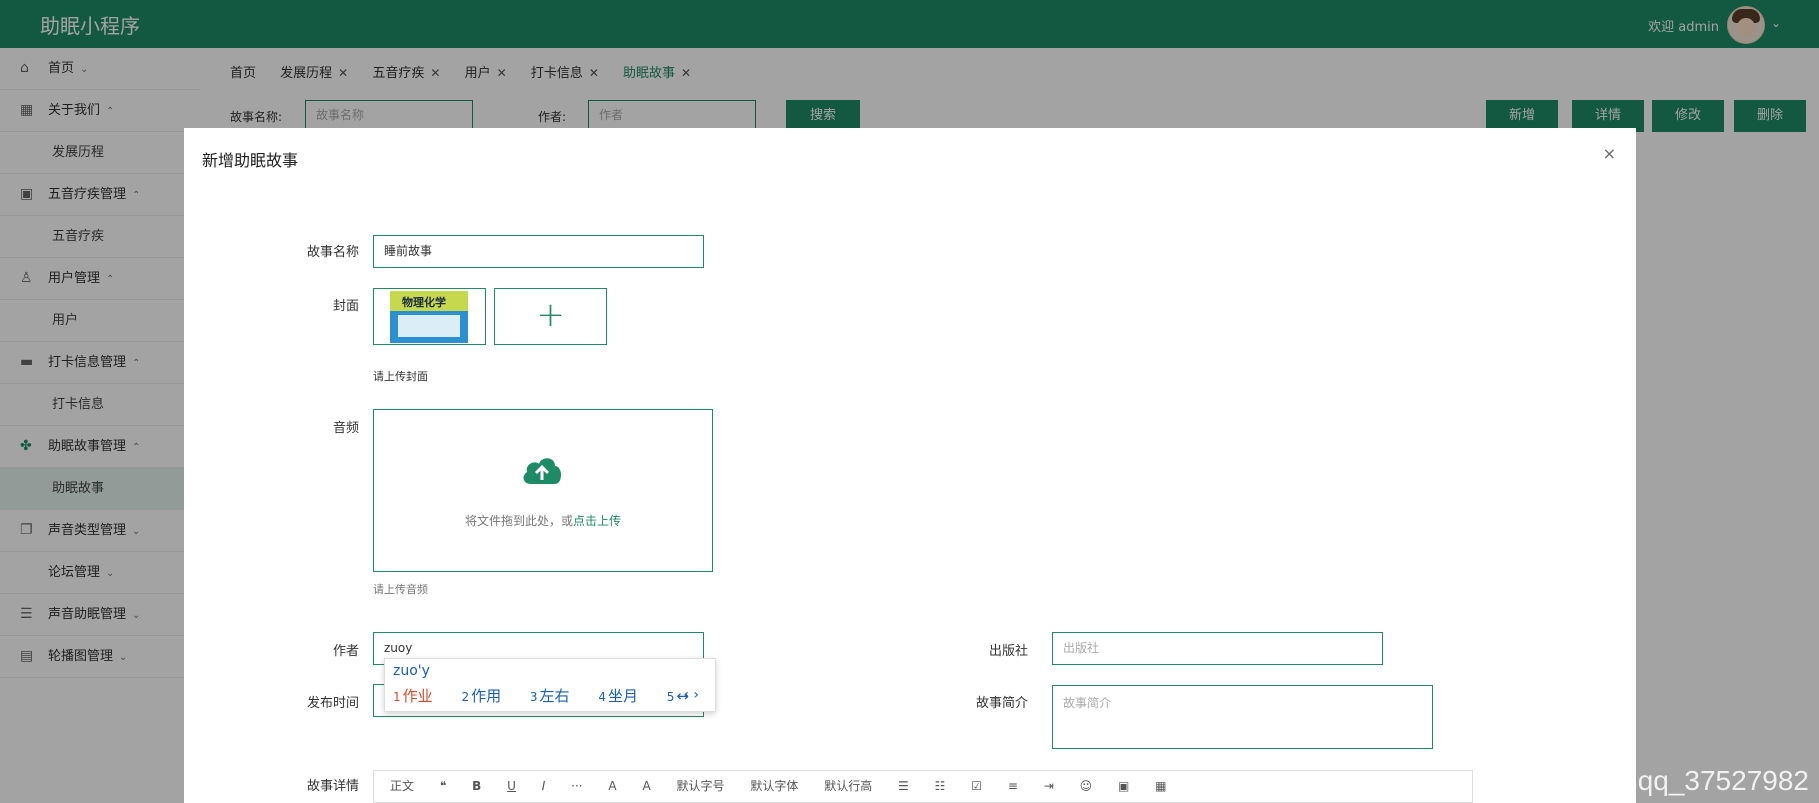  I want to click on font-family-dropdown: 默认字体, so click(774, 786).